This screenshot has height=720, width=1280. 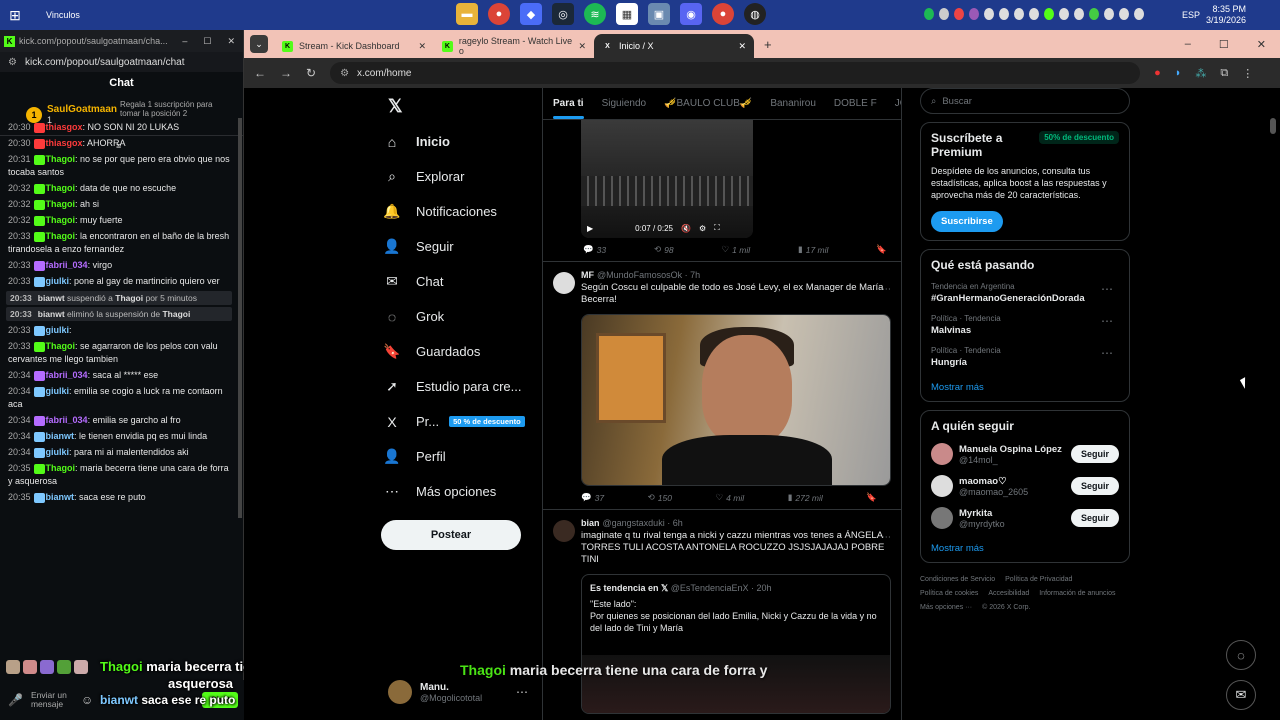 What do you see at coordinates (793, 103) in the screenshot?
I see `feed-tab: Bananirou` at bounding box center [793, 103].